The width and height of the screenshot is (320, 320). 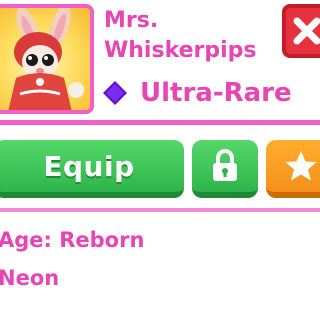 What do you see at coordinates (180, 35) in the screenshot?
I see `pet-name: Mrs. Whiskerpips` at bounding box center [180, 35].